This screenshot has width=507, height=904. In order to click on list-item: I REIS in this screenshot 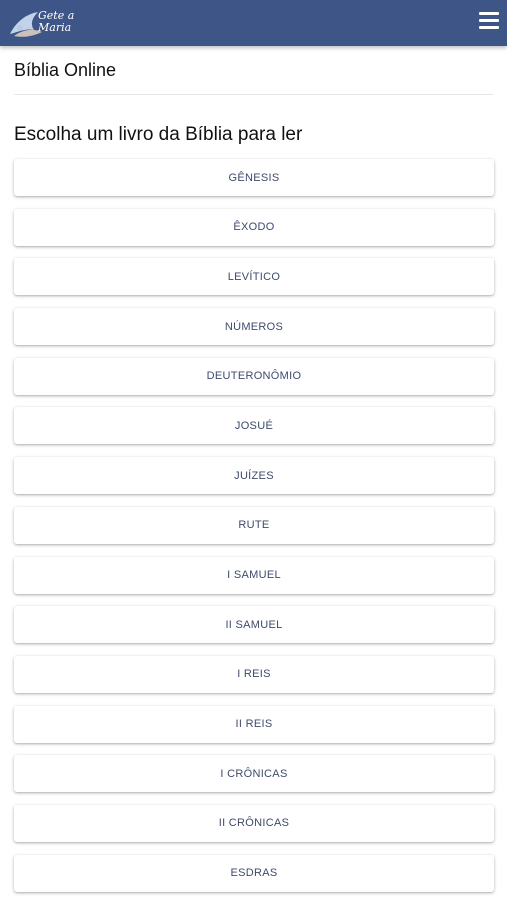, I will do `click(254, 674)`.